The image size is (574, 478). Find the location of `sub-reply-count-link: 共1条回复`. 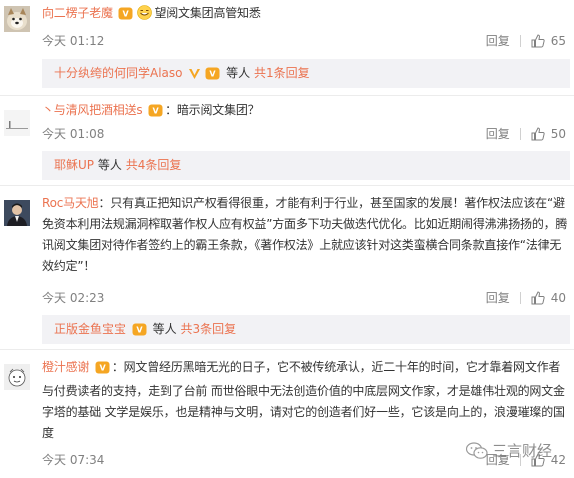

sub-reply-count-link: 共1条回复 is located at coordinates (282, 73).